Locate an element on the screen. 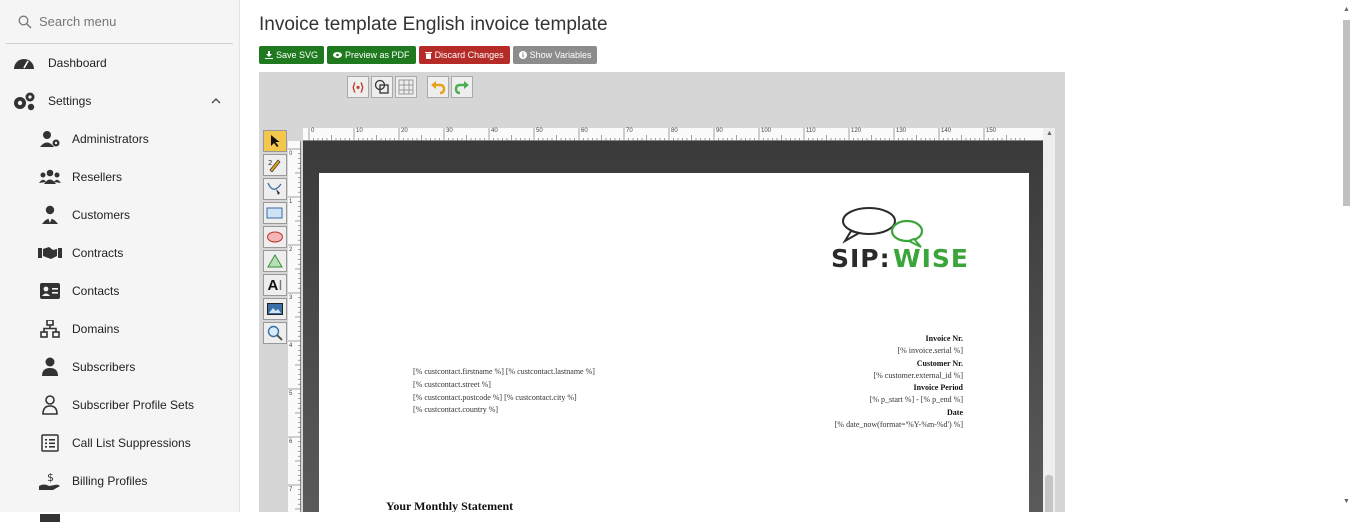 The height and width of the screenshot is (530, 1352). source-code-button: ⟨•⟩ is located at coordinates (358, 87).